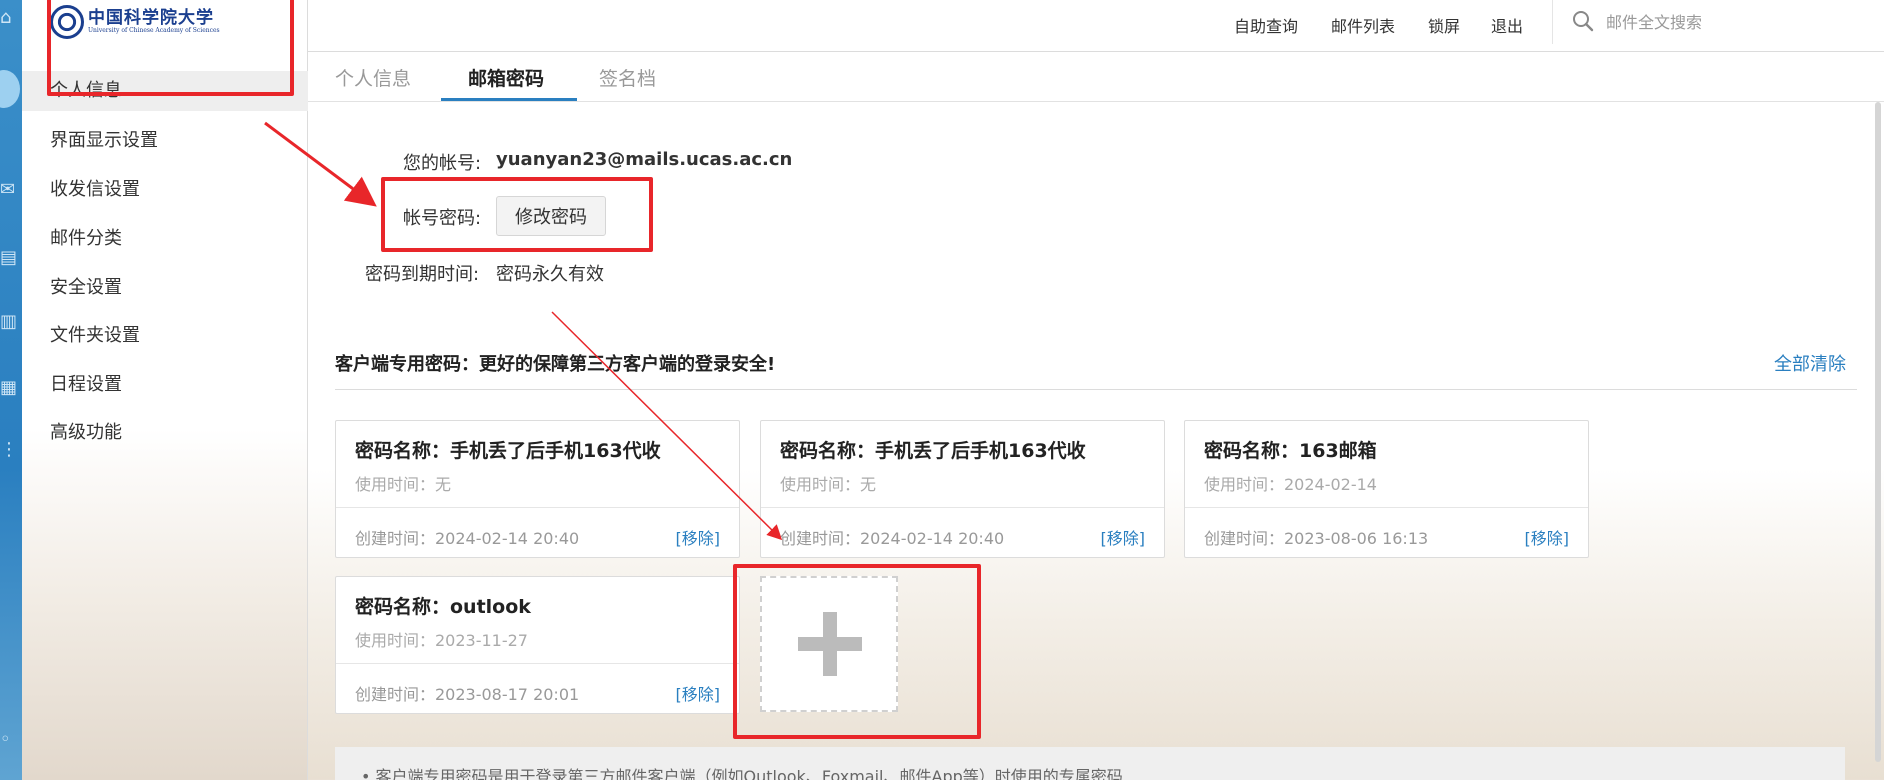 The width and height of the screenshot is (1884, 780). I want to click on annotation-arrows, so click(523, 331).